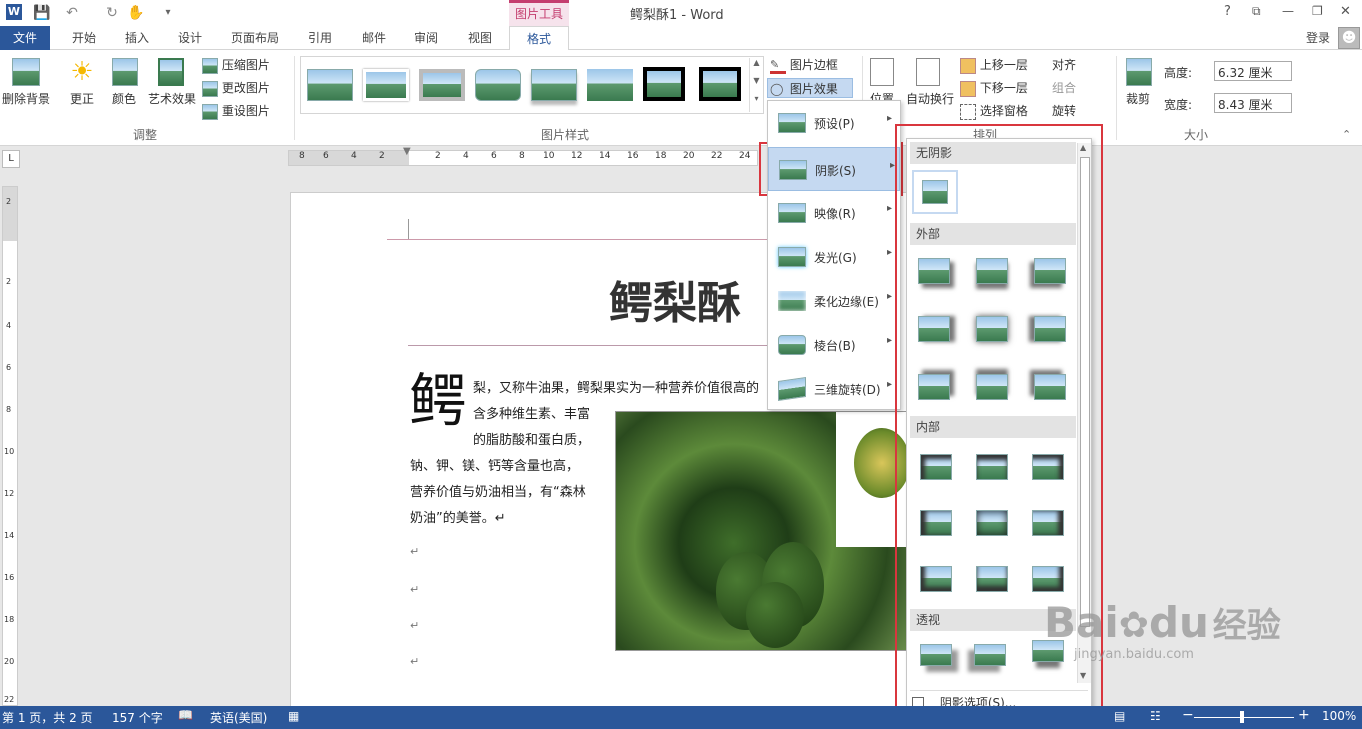 This screenshot has width=1362, height=729. Describe the element at coordinates (1345, 11) in the screenshot. I see `close-icon: ✕` at that location.